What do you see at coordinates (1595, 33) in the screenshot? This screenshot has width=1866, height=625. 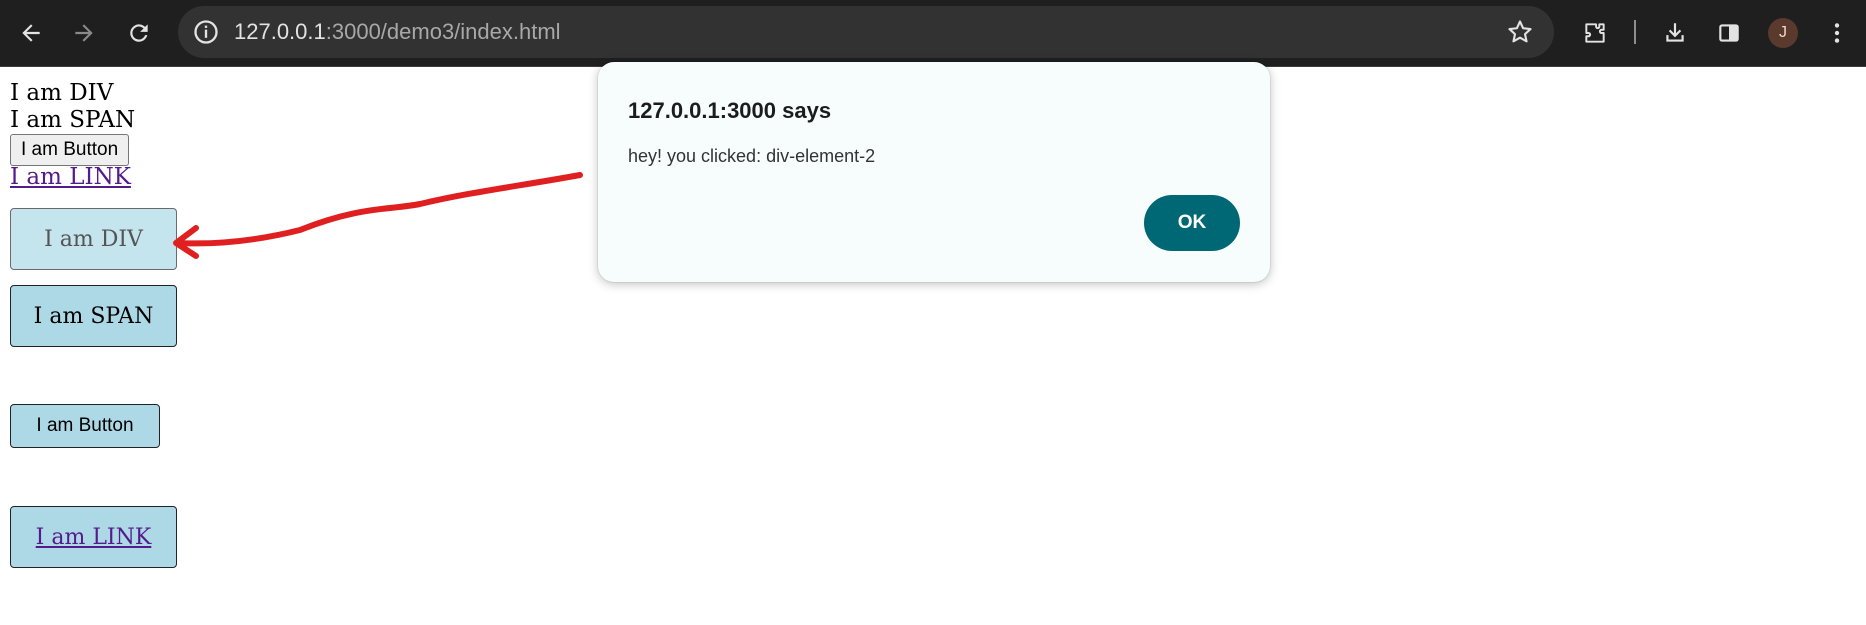 I see `extensions-icon` at bounding box center [1595, 33].